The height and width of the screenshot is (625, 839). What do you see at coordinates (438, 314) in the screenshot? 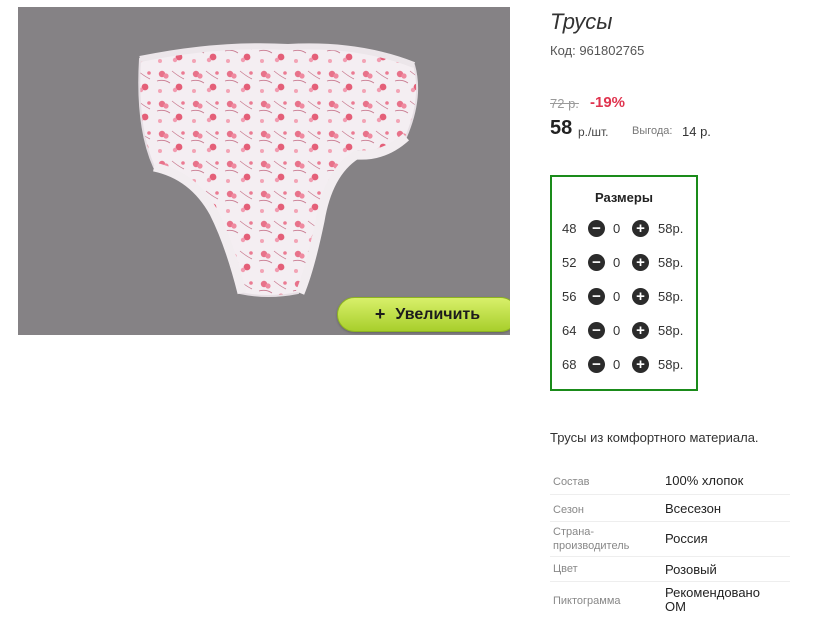
I see `zoom-label: Увеличить` at bounding box center [438, 314].